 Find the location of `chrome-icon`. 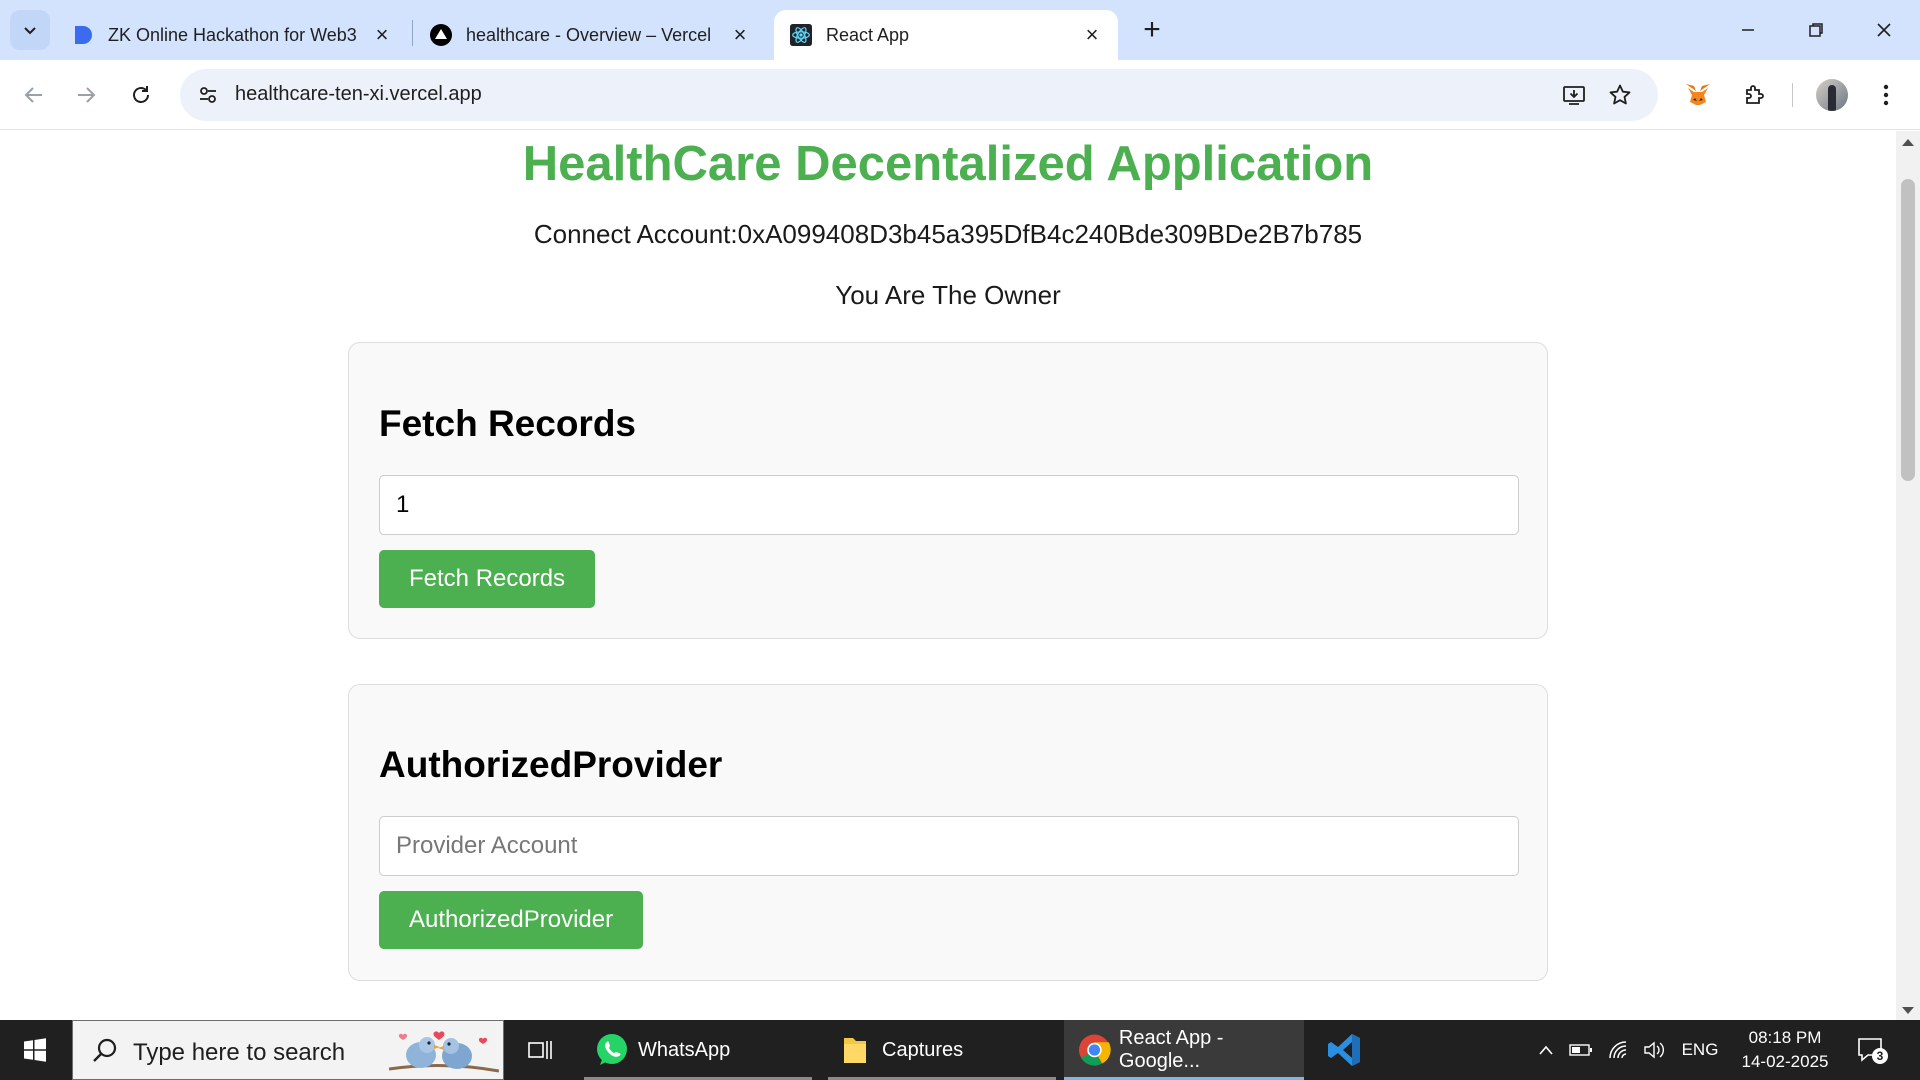

chrome-icon is located at coordinates (1094, 1050).